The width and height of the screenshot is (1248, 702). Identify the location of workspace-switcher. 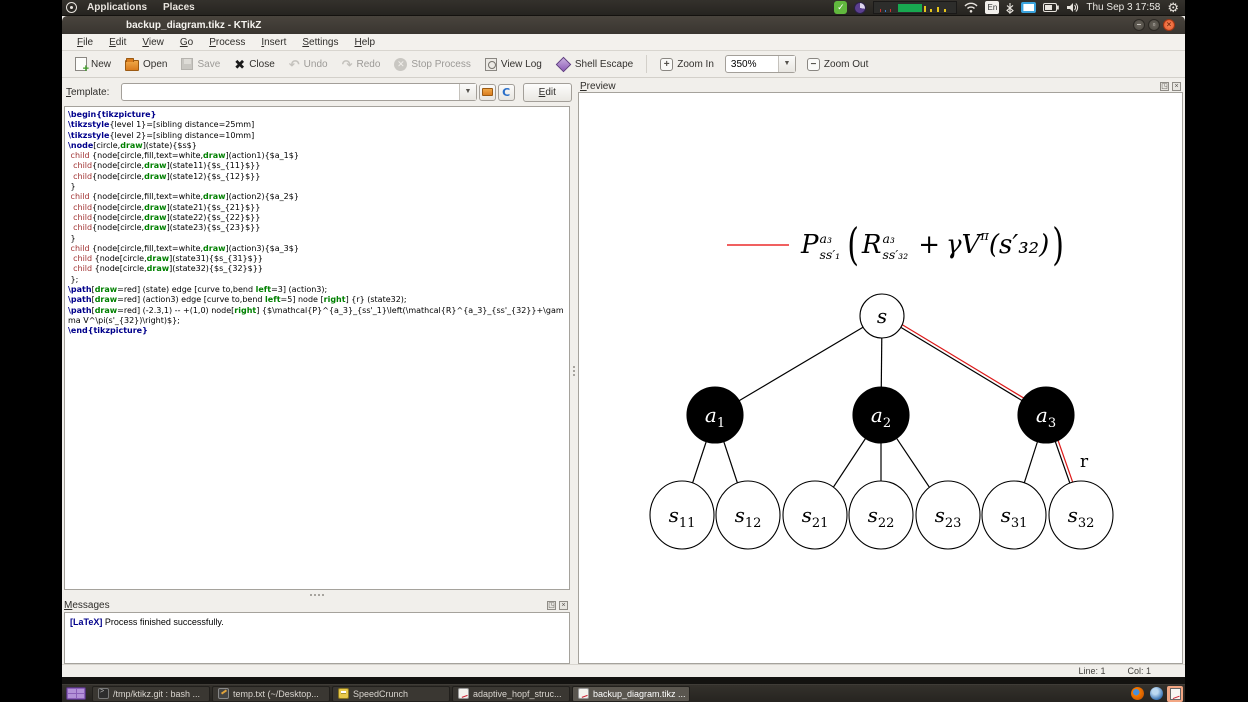
(76, 693).